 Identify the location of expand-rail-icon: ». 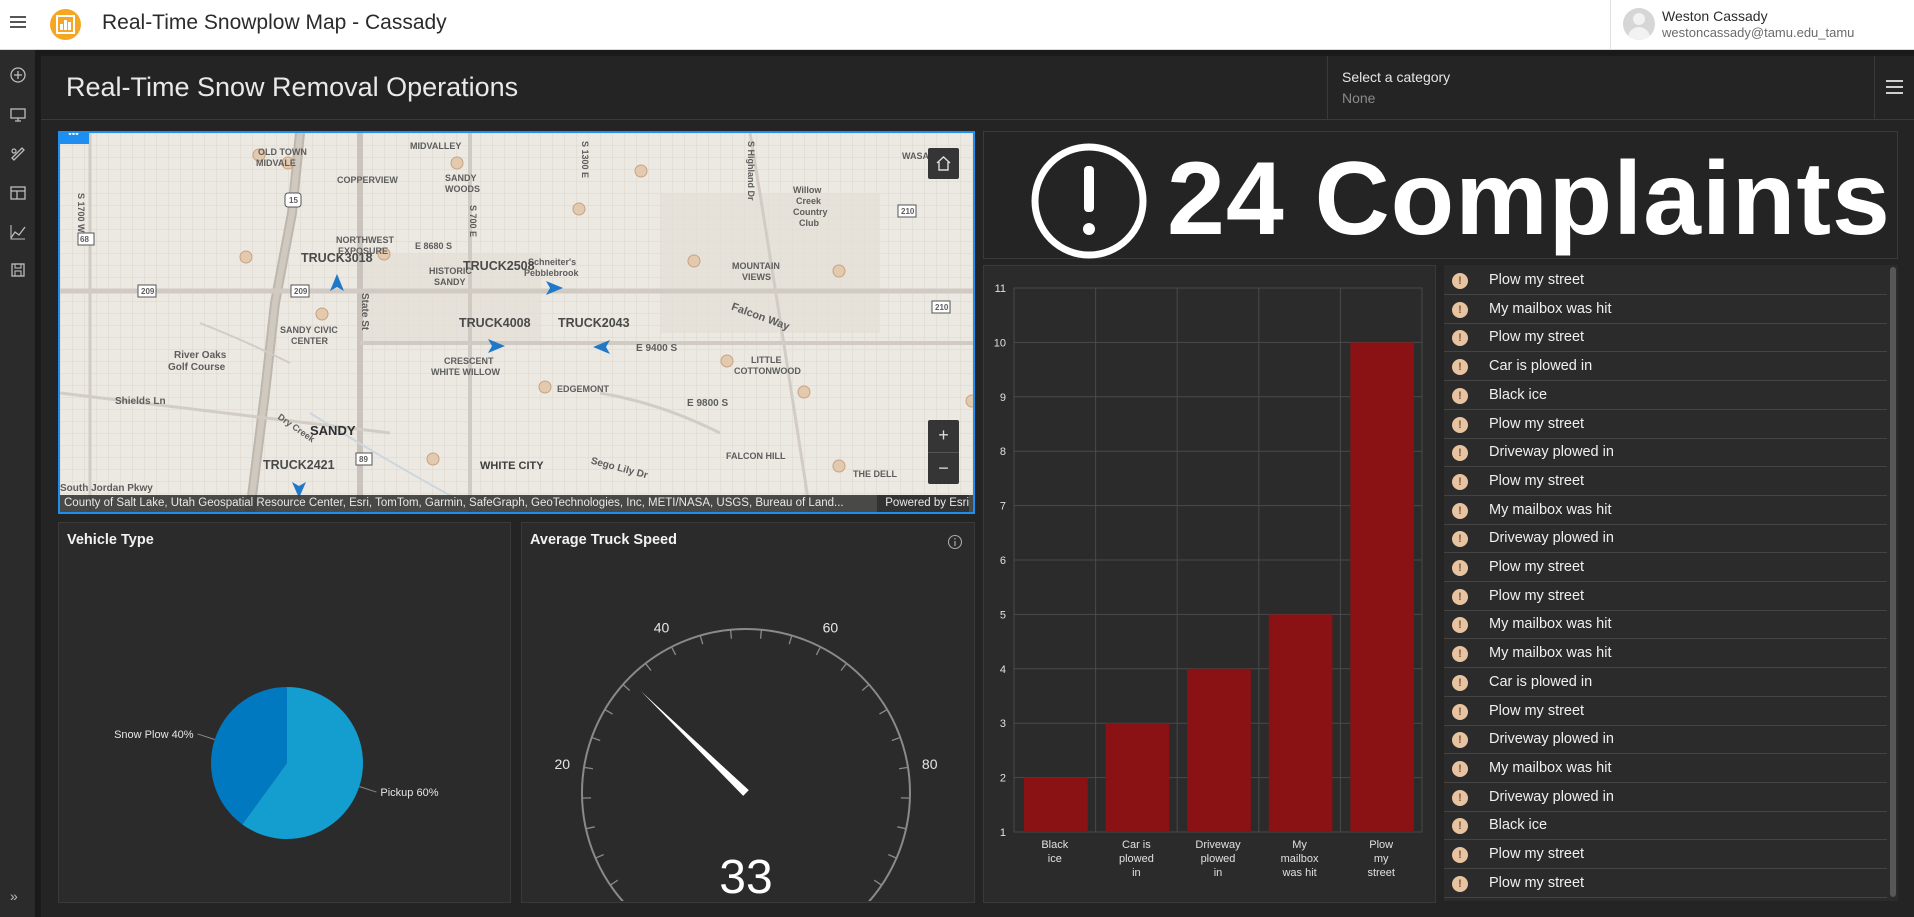
(14, 896).